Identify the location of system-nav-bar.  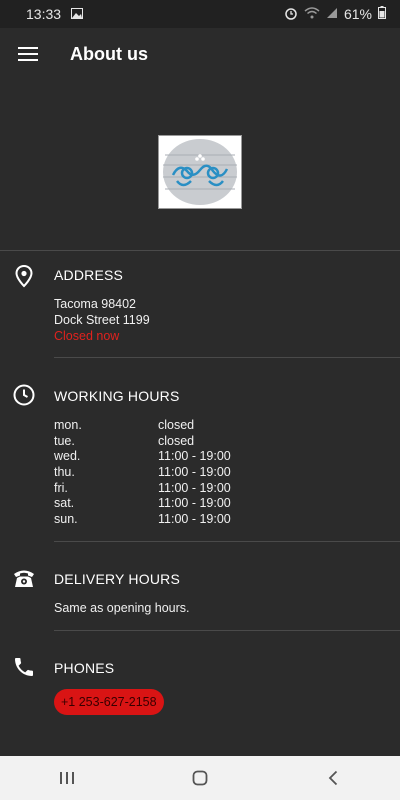
(200, 778).